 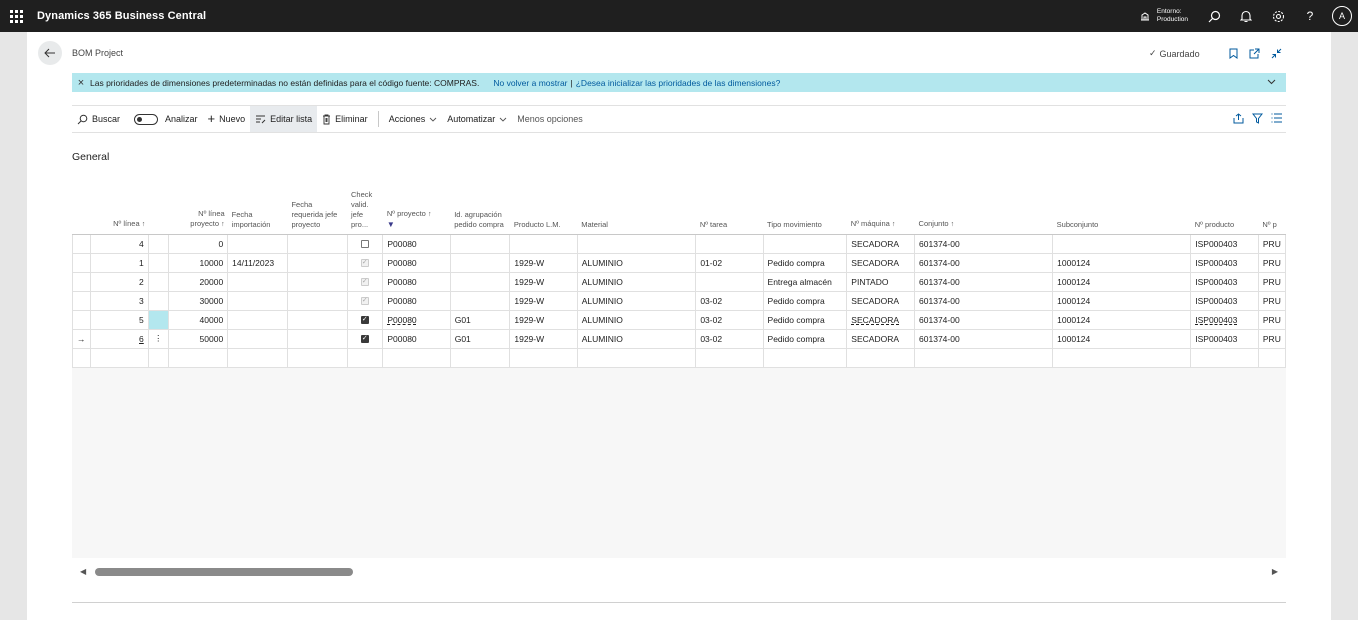 I want to click on back-button, so click(x=50, y=53).